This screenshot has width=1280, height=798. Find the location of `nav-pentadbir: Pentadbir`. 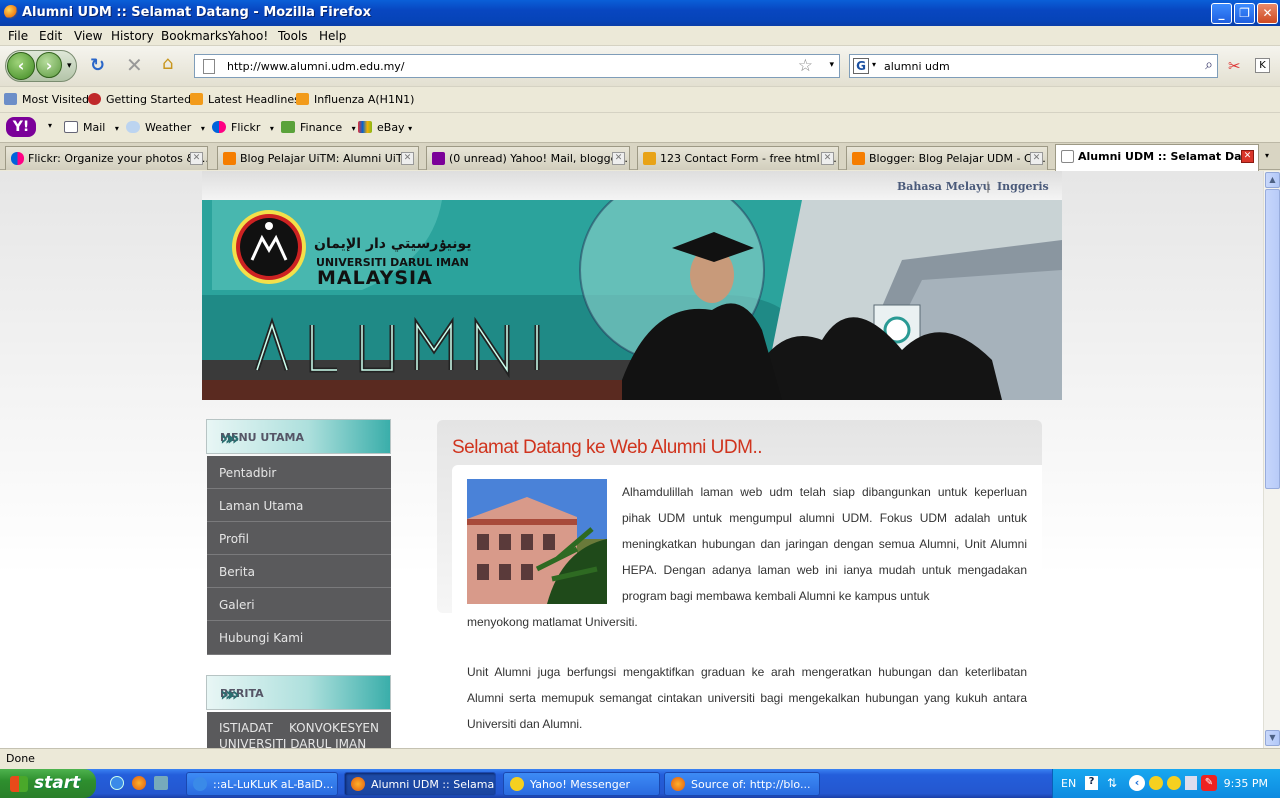

nav-pentadbir: Pentadbir is located at coordinates (299, 472).